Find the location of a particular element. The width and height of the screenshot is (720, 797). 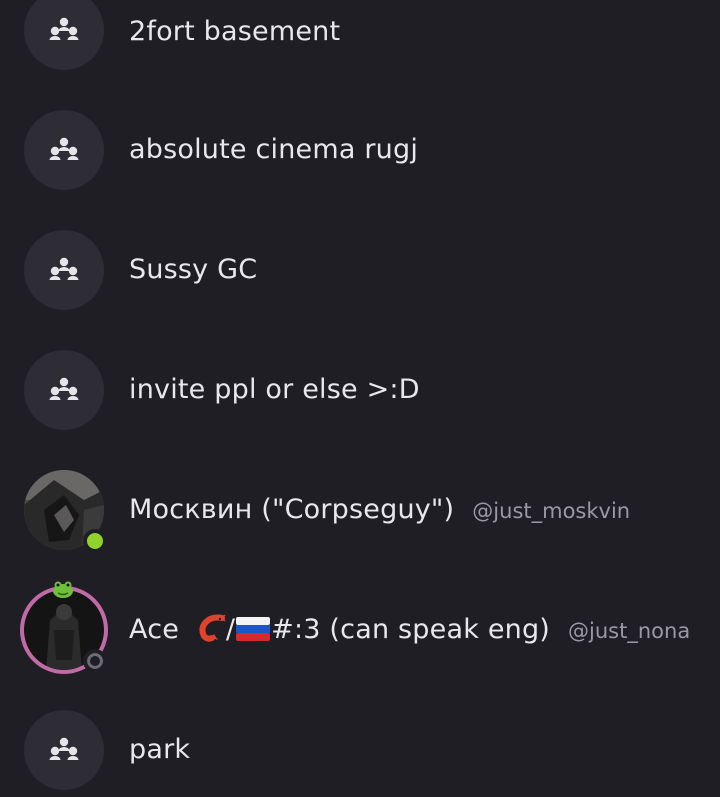

russia-flag-emoji-icon is located at coordinates (253, 629).